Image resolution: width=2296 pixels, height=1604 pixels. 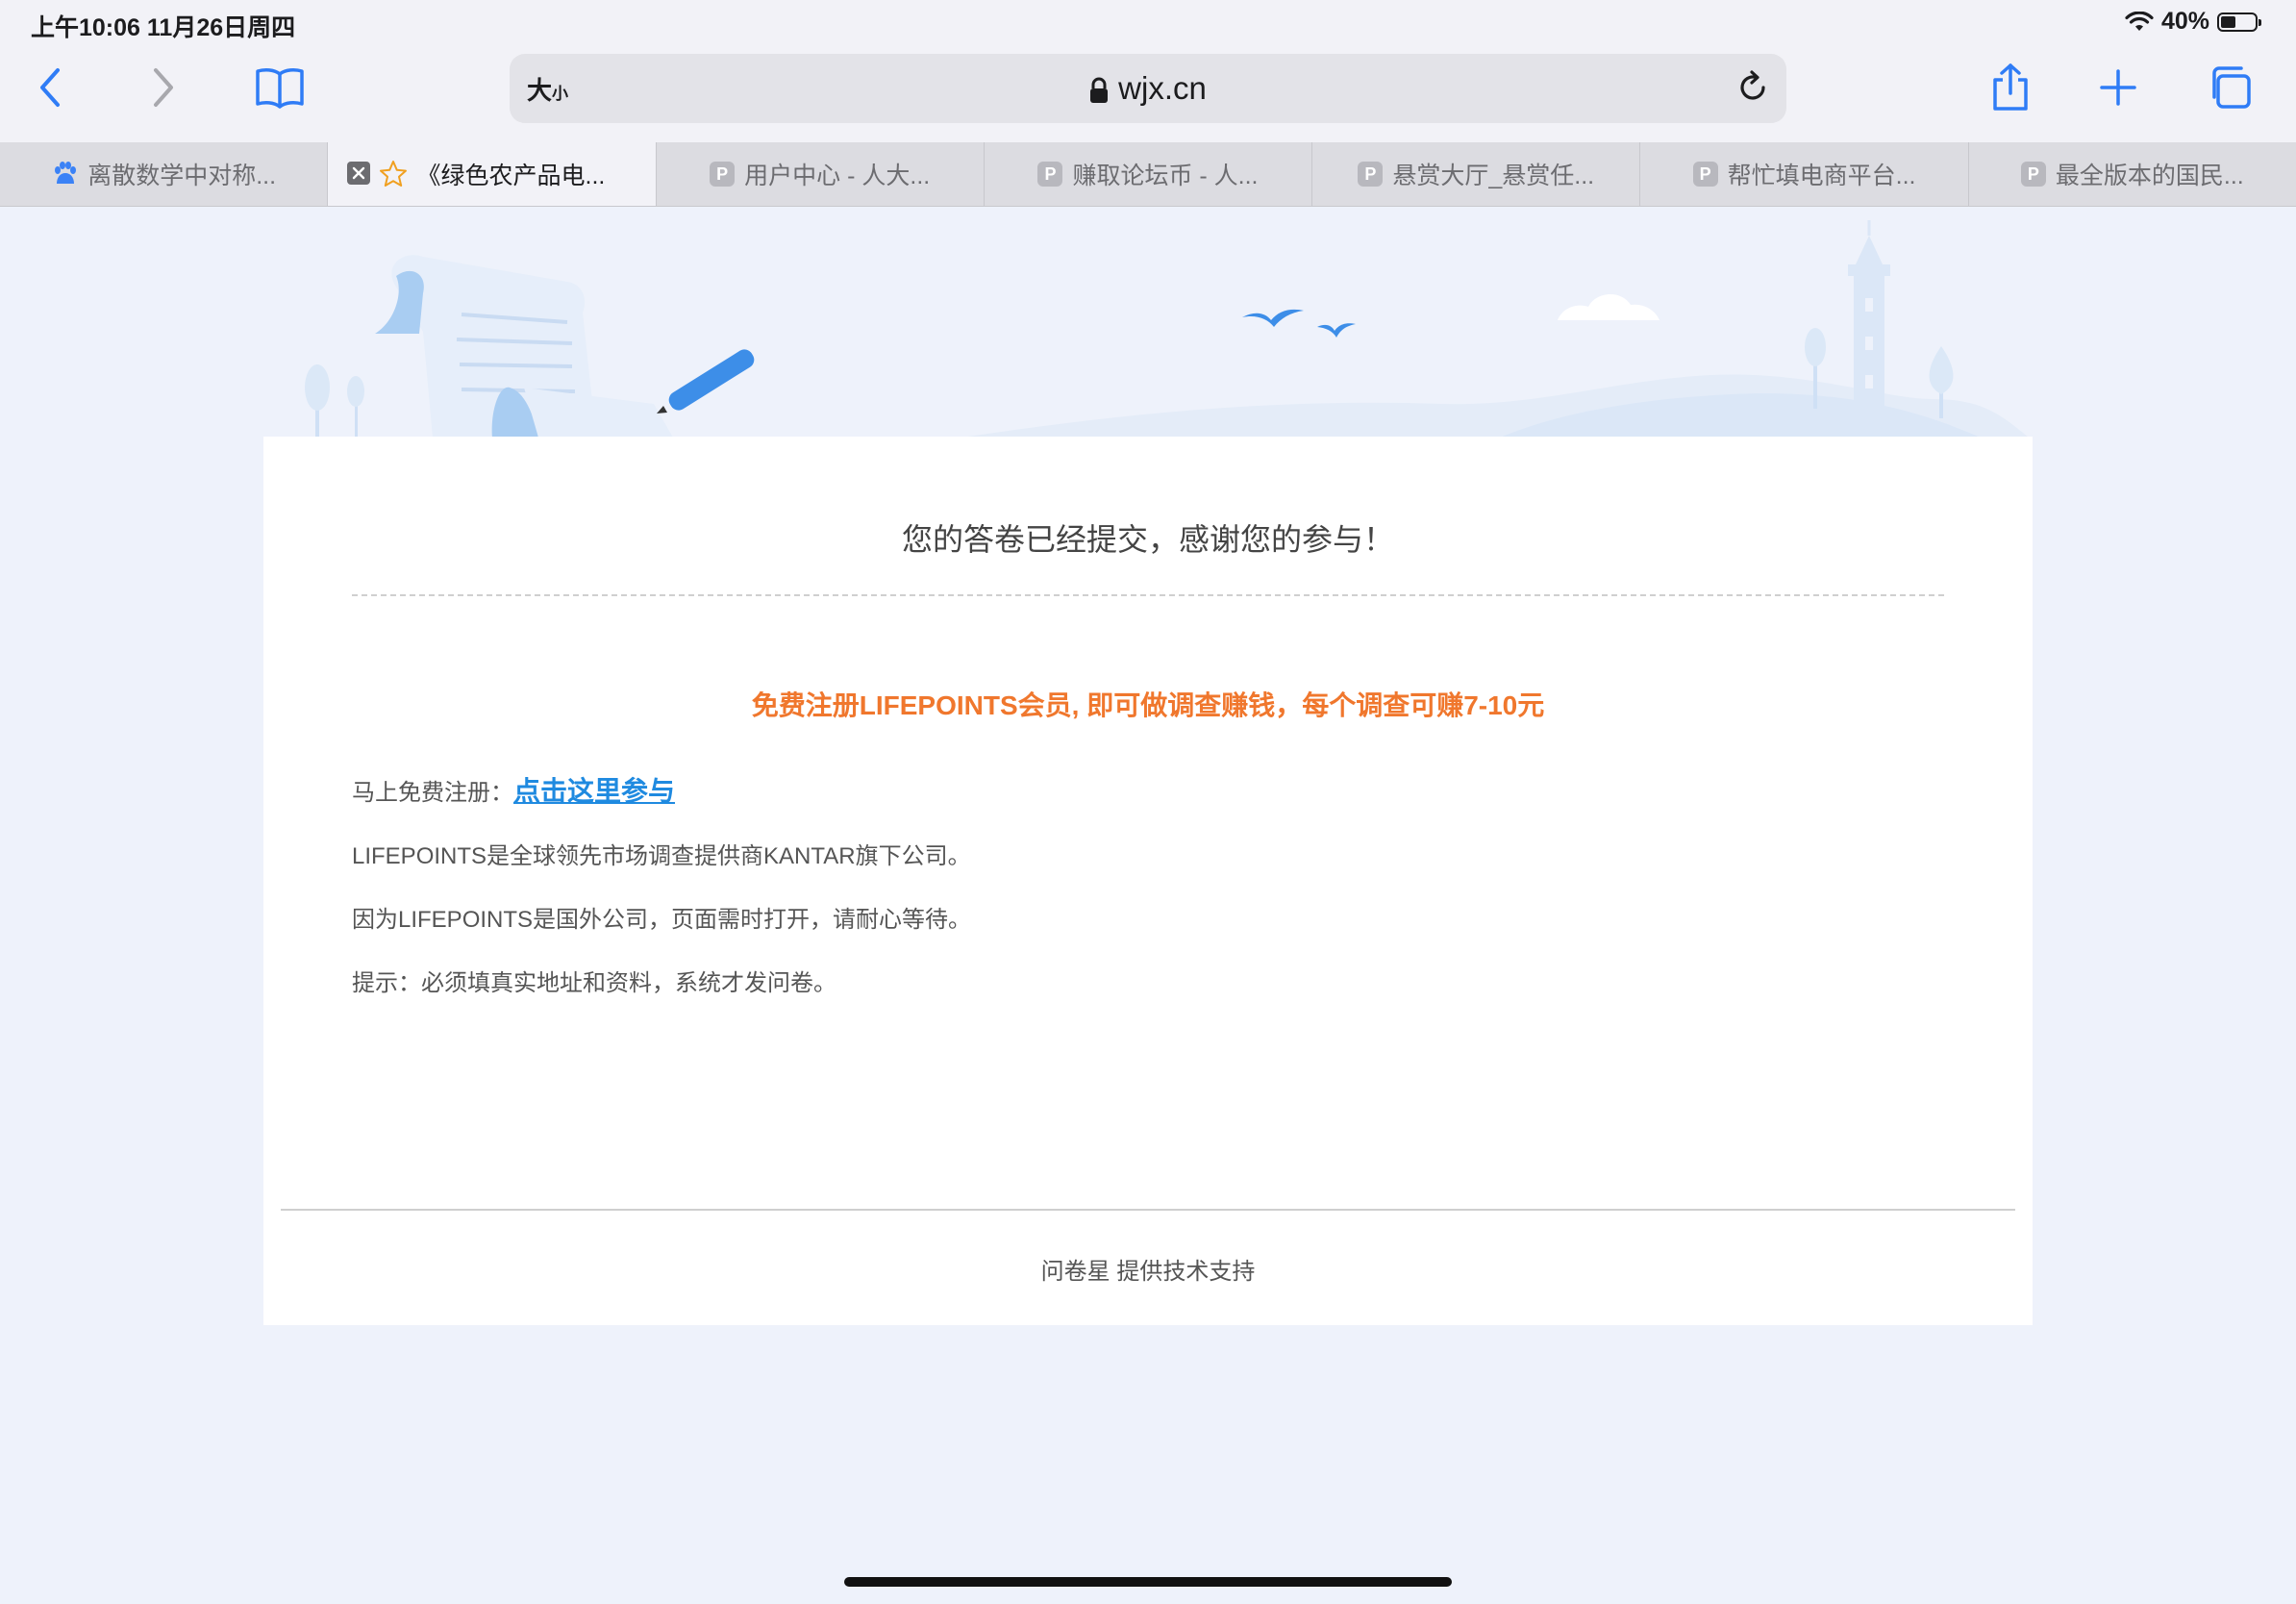 I want to click on pen-icon, so click(x=706, y=381).